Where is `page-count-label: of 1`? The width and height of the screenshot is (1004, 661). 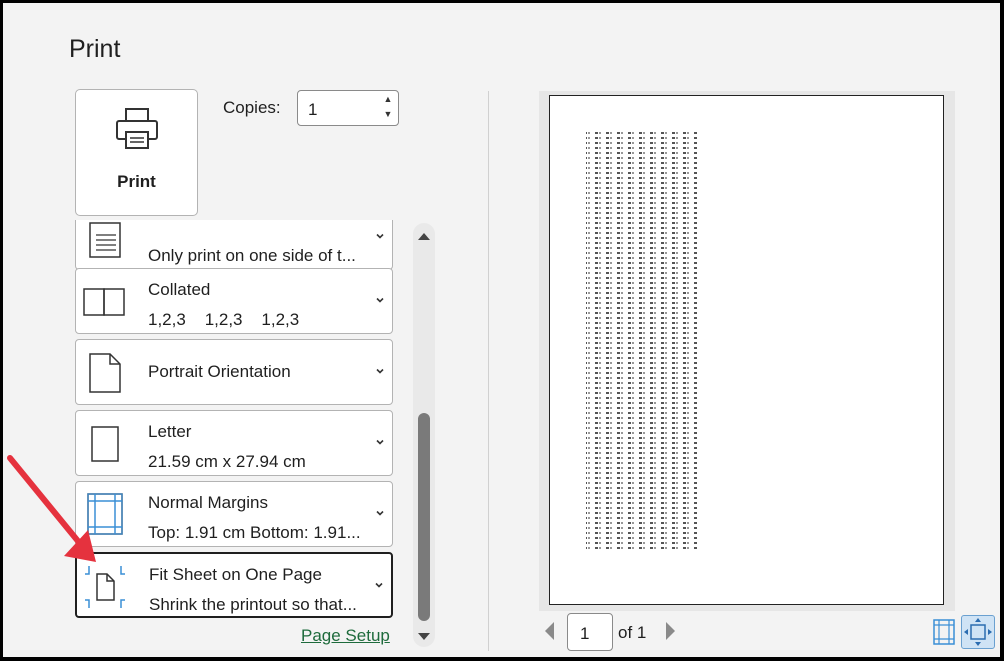 page-count-label: of 1 is located at coordinates (632, 632).